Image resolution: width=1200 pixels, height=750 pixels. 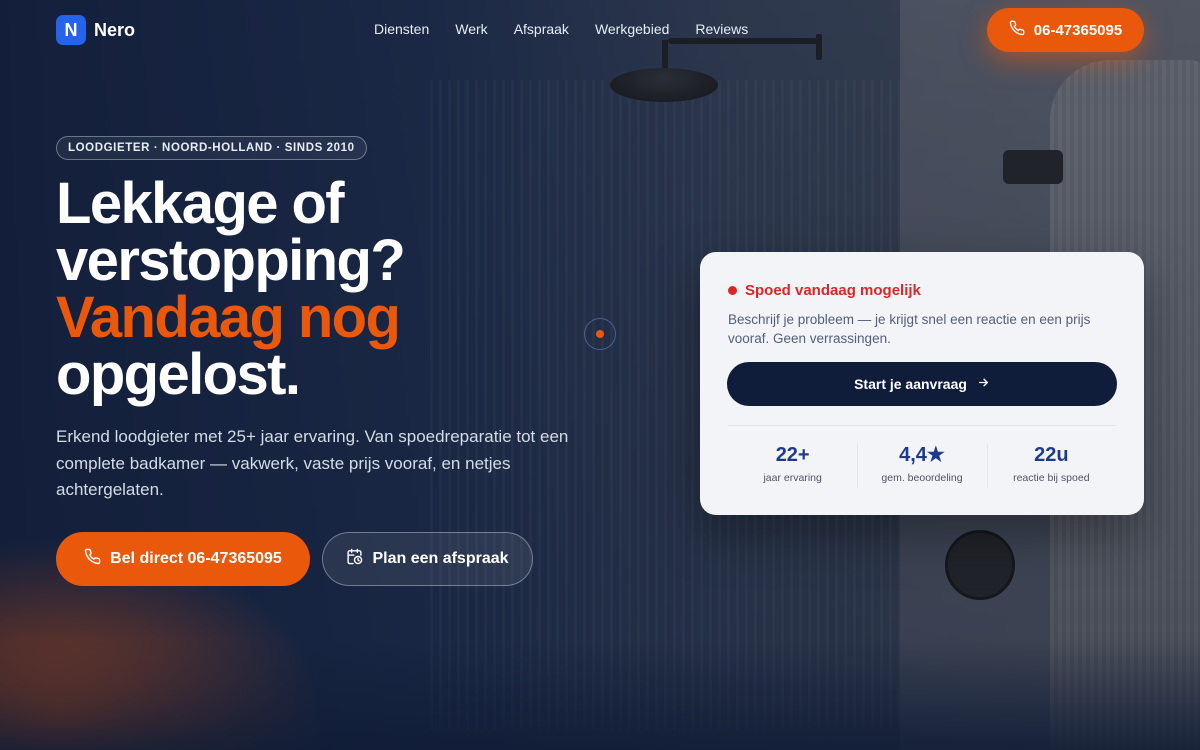 I want to click on status-dot-icon, so click(x=732, y=290).